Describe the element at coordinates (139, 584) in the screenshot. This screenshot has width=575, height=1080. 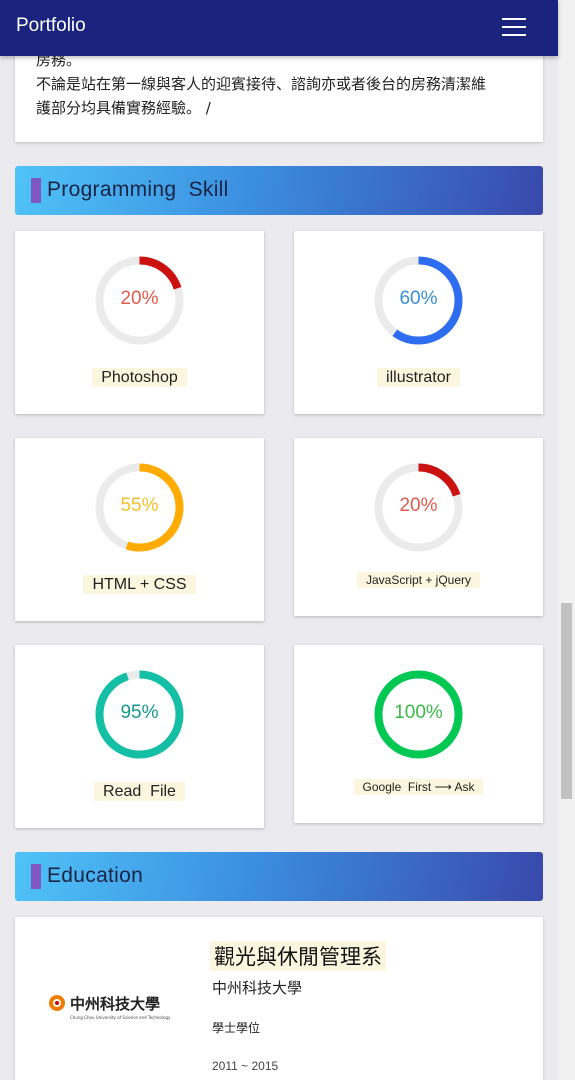
I see `skill-label: HTML + CSS` at that location.